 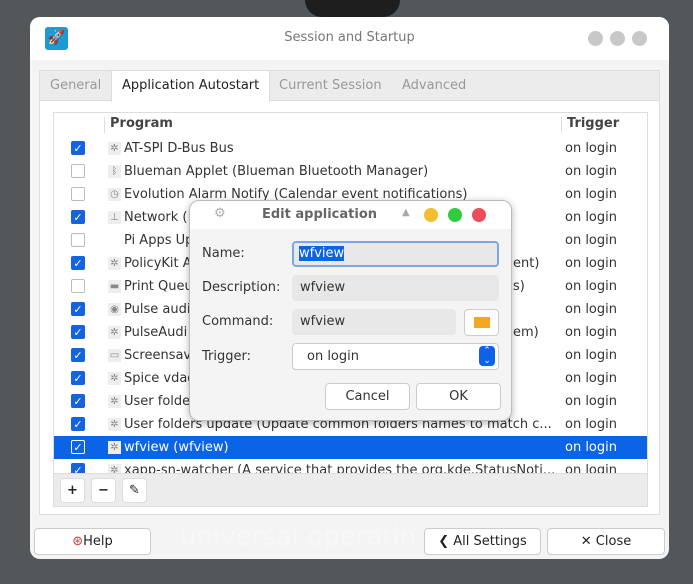 What do you see at coordinates (431, 215) in the screenshot?
I see `dialog-minimize-button` at bounding box center [431, 215].